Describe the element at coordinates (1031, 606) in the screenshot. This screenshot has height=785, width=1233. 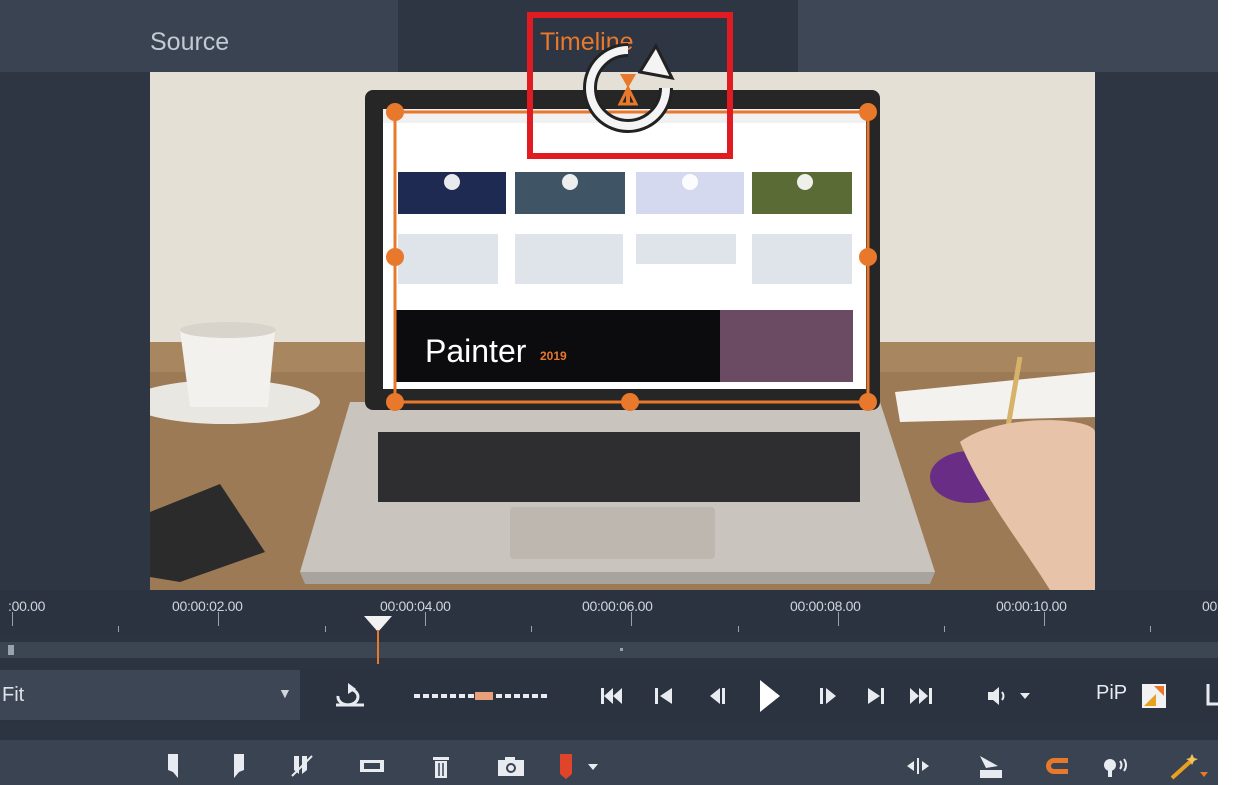
I see `ruler-label: 00:00:10.00` at that location.